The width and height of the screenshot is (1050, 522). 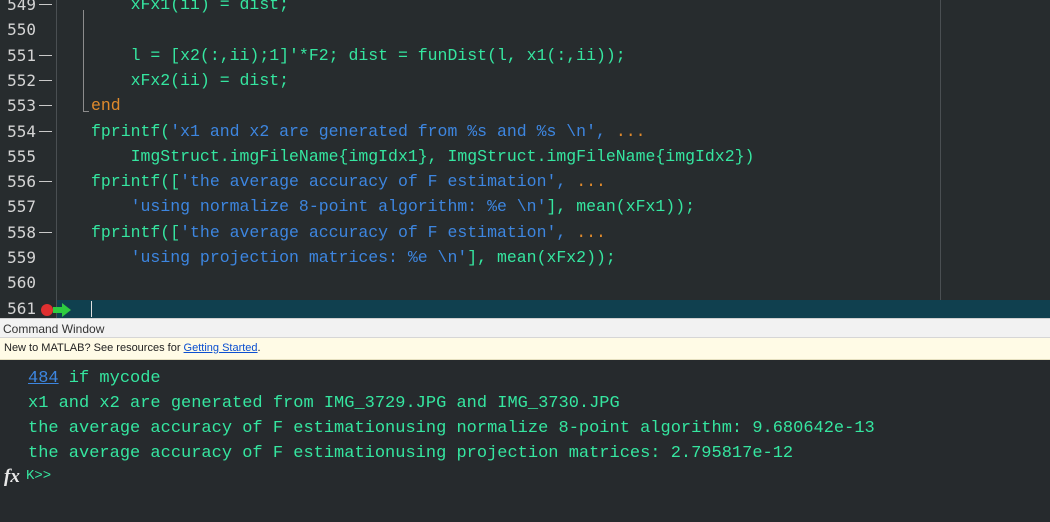 What do you see at coordinates (190, 80) in the screenshot?
I see `code-text: xFx2(ii) = dist;` at bounding box center [190, 80].